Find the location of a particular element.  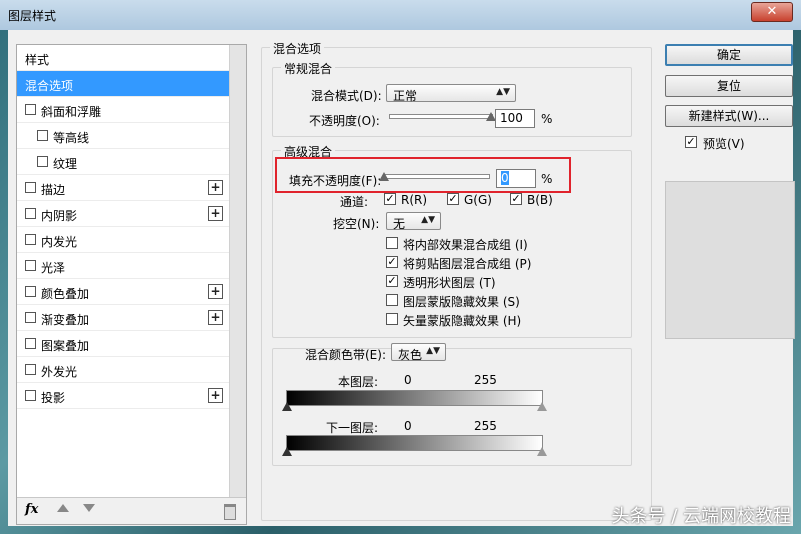

style-item-label: 图案叠加 is located at coordinates (65, 346).